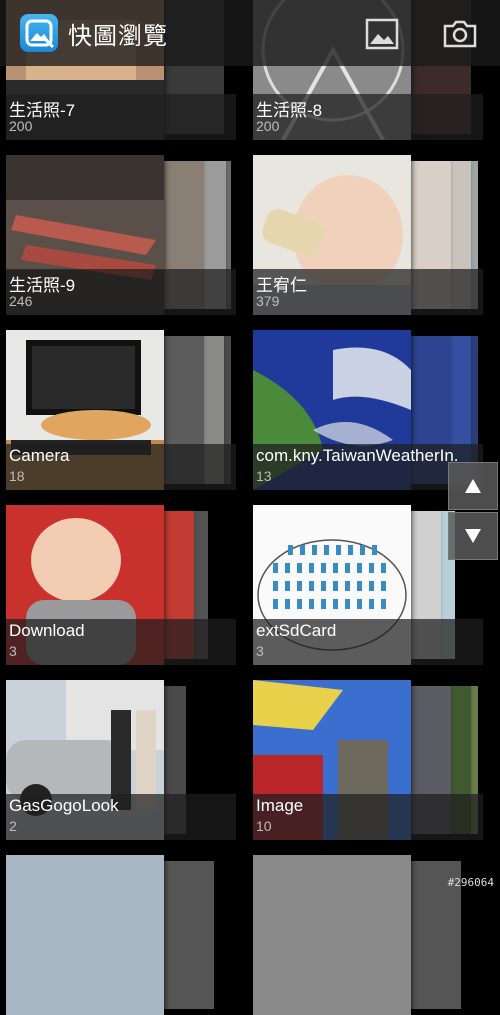 This screenshot has width=500, height=1015. I want to click on action-bar: 快圖瀏覽, so click(250, 33).